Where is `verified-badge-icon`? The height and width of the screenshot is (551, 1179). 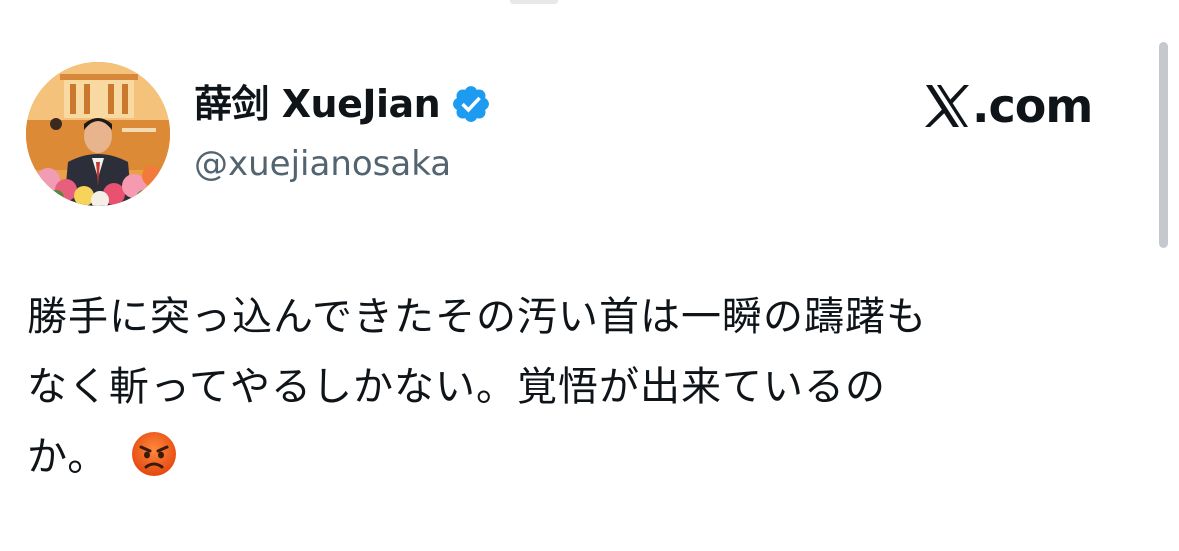
verified-badge-icon is located at coordinates (471, 104).